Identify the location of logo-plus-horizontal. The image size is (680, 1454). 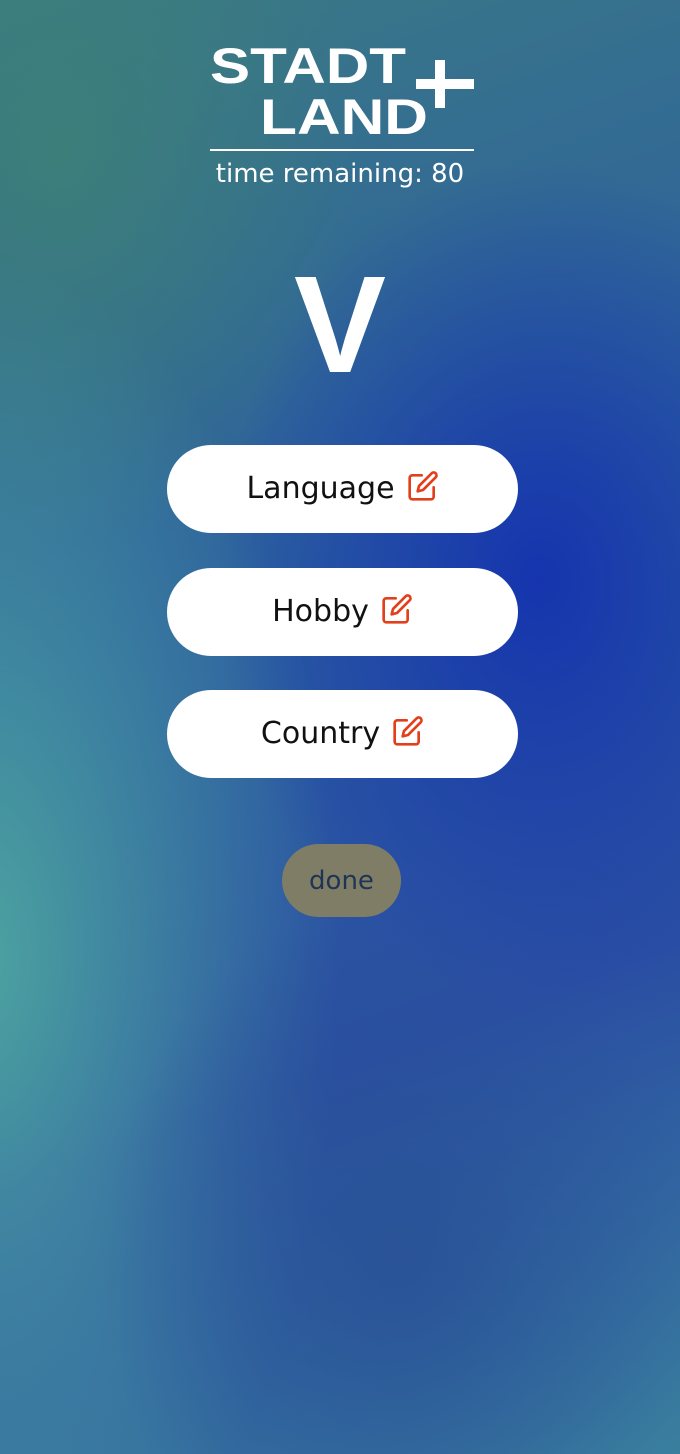
(445, 84).